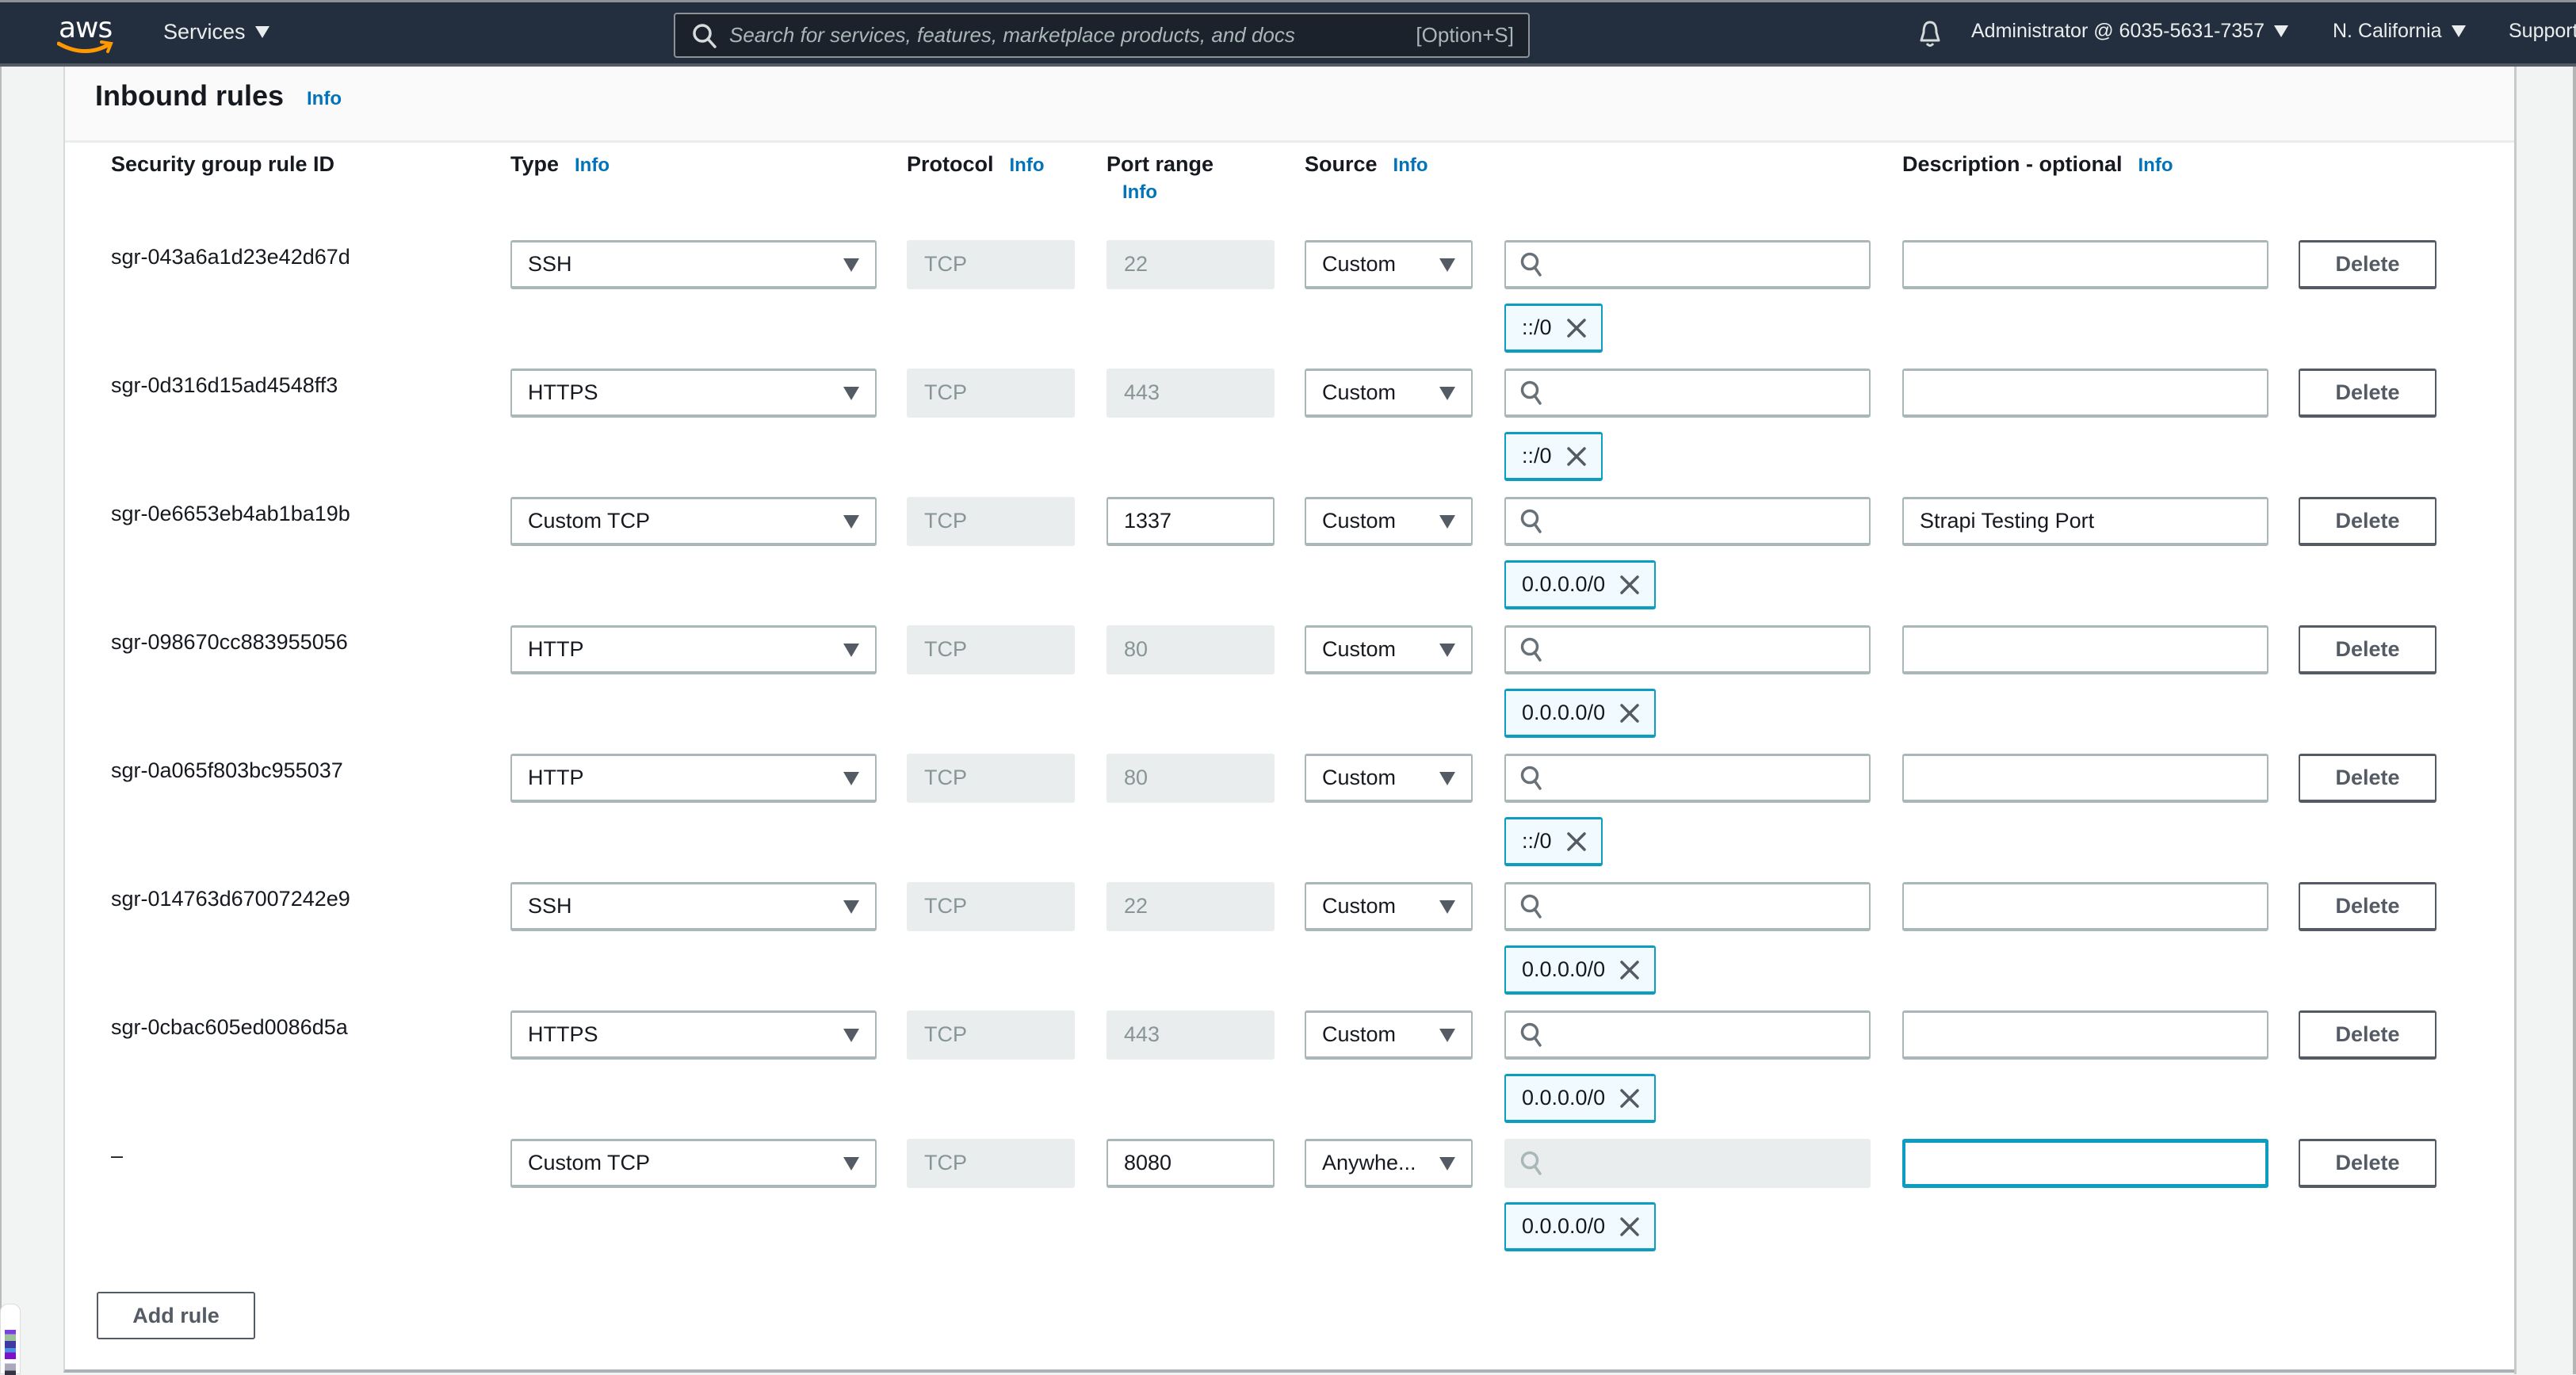 Image resolution: width=2576 pixels, height=1375 pixels. Describe the element at coordinates (1930, 34) in the screenshot. I see `notifications-bell-icon` at that location.